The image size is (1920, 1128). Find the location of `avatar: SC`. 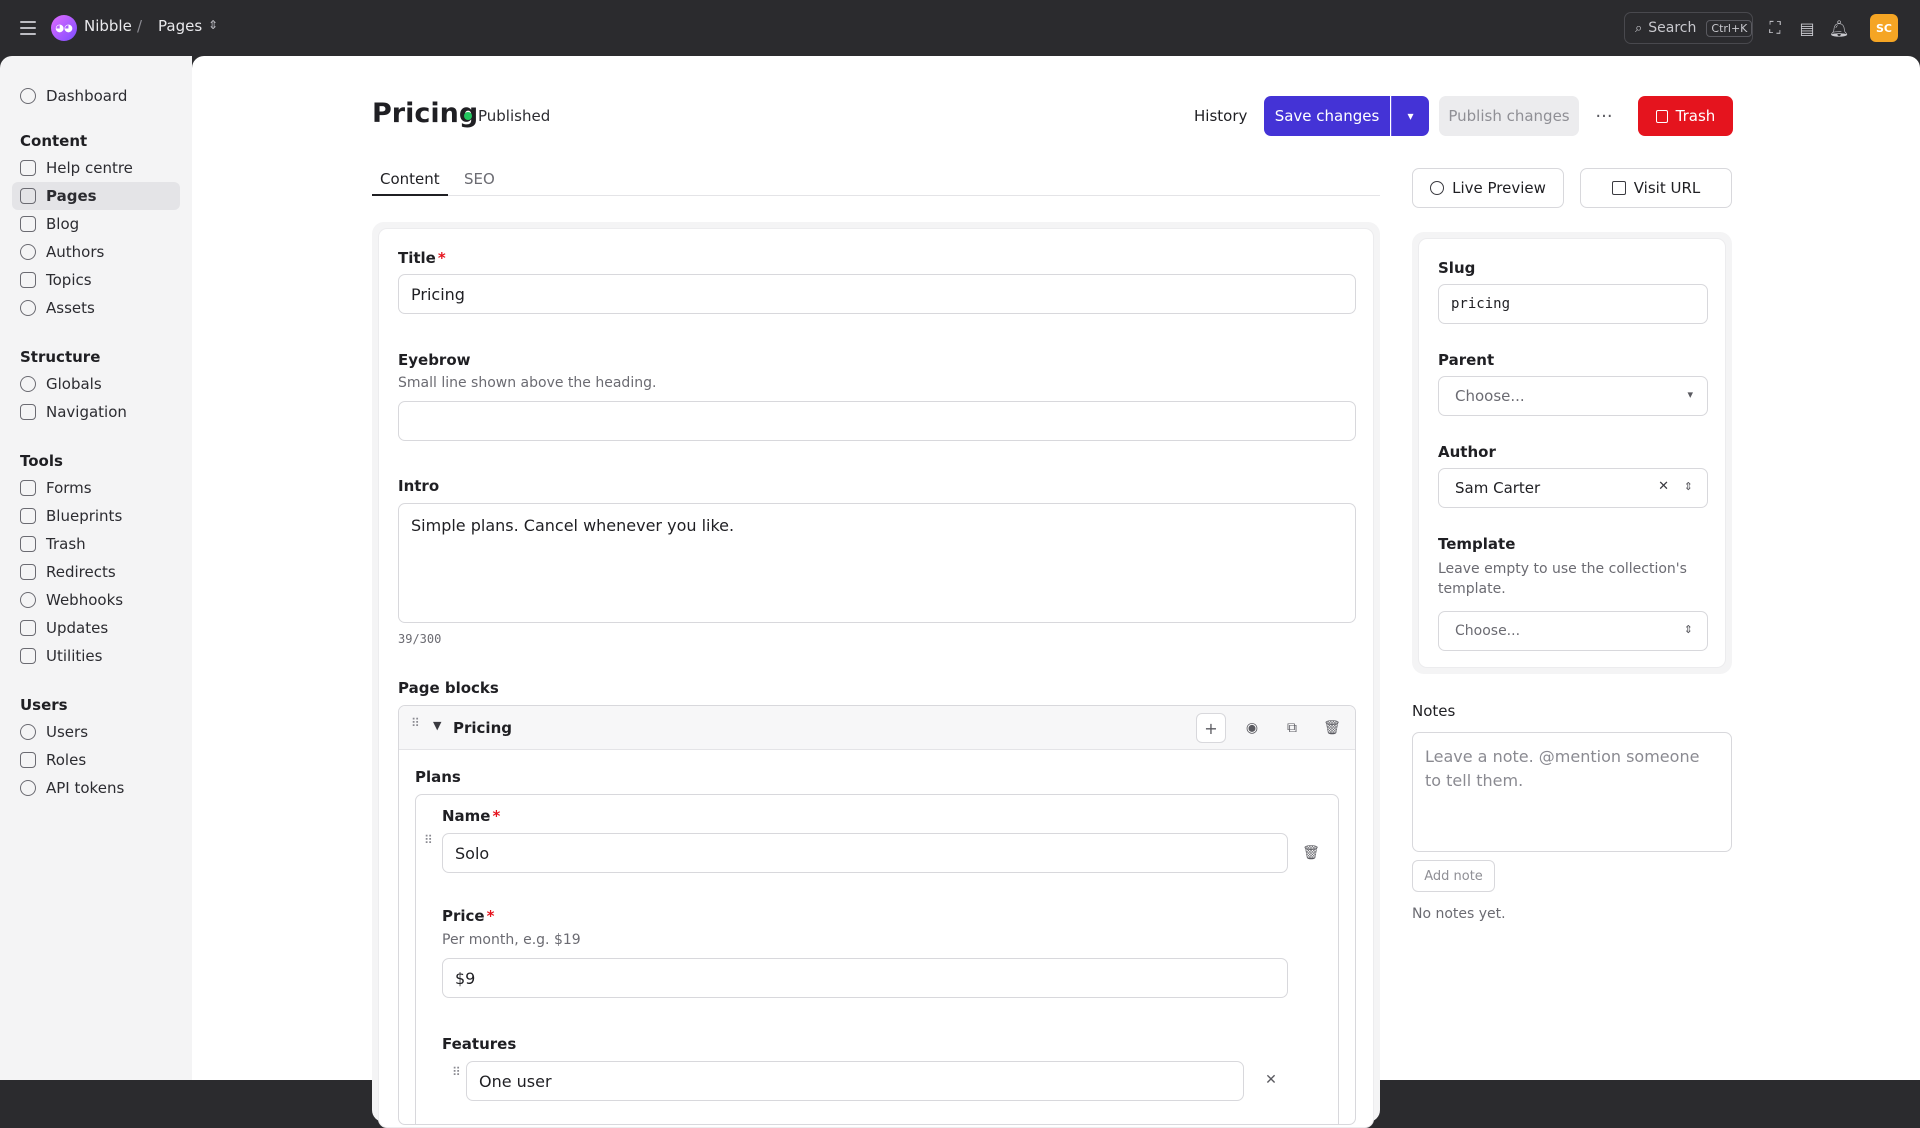

avatar: SC is located at coordinates (1884, 28).